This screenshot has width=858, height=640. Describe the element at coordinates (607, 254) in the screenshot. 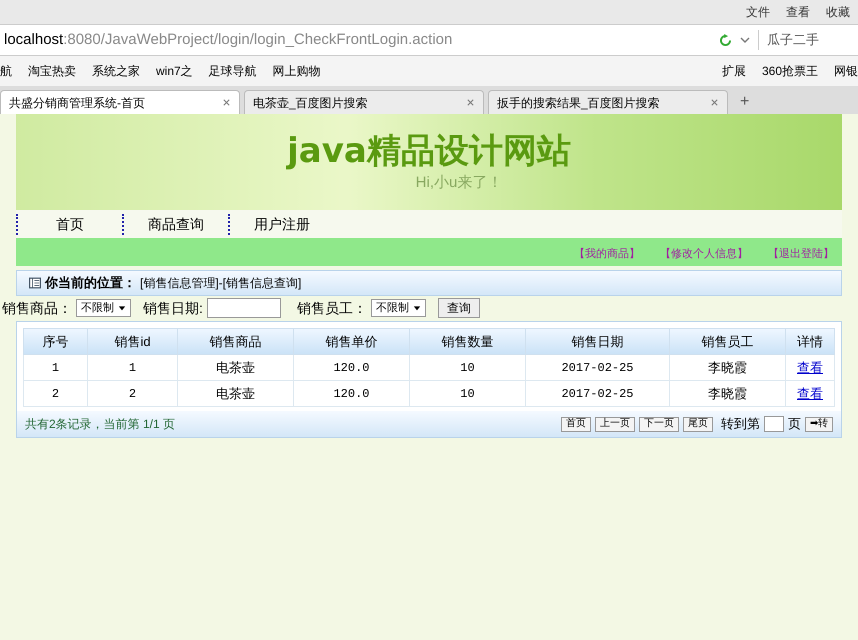

I see `user-link: 【我的商品】` at that location.